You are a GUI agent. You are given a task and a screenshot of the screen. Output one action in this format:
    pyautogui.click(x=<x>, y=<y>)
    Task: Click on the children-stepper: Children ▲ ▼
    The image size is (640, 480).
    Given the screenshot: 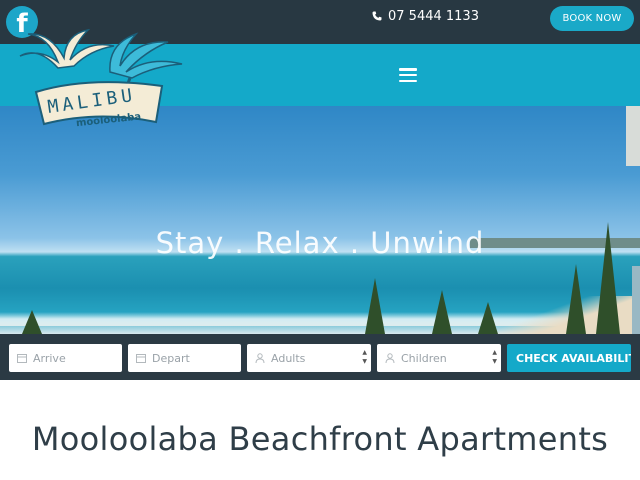 What is the action you would take?
    pyautogui.click(x=439, y=358)
    